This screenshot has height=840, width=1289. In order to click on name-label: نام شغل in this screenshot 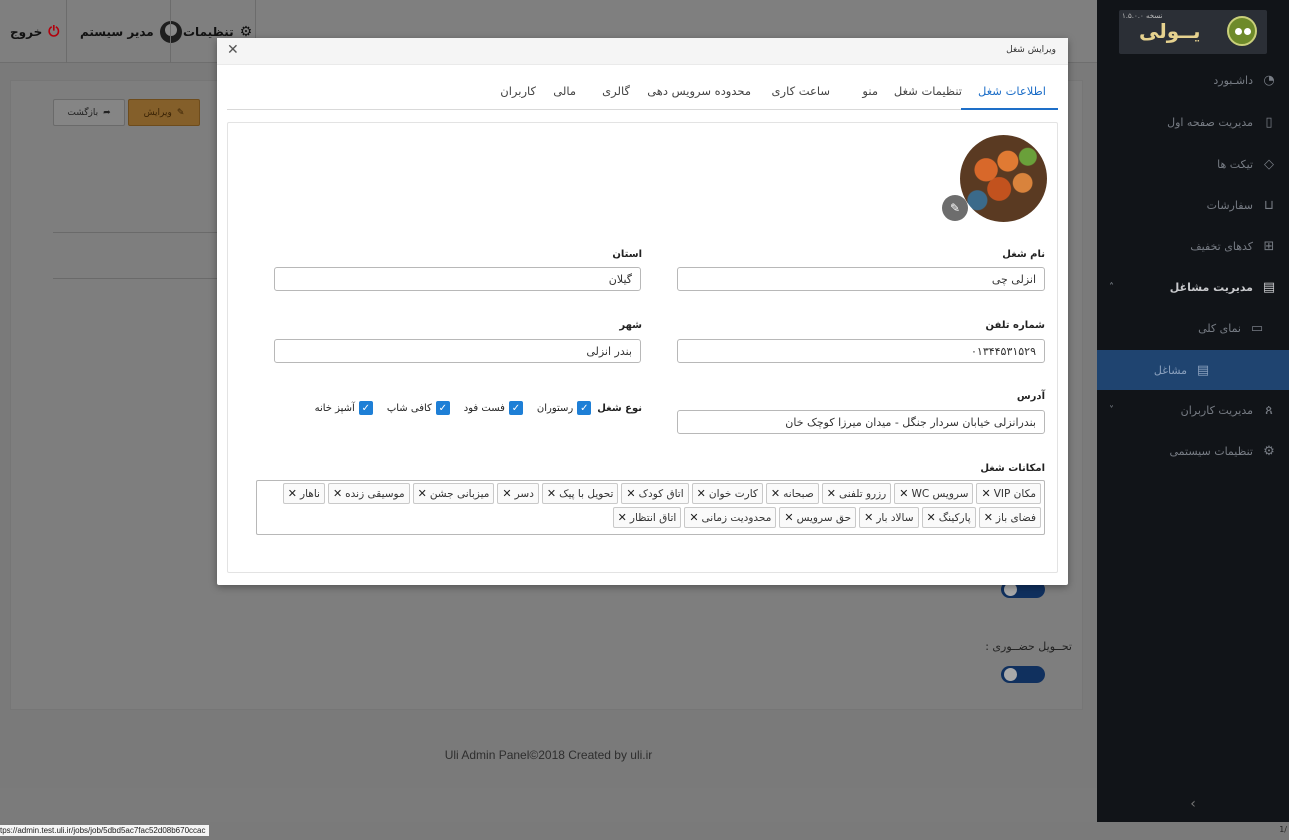, I will do `click(1023, 254)`.